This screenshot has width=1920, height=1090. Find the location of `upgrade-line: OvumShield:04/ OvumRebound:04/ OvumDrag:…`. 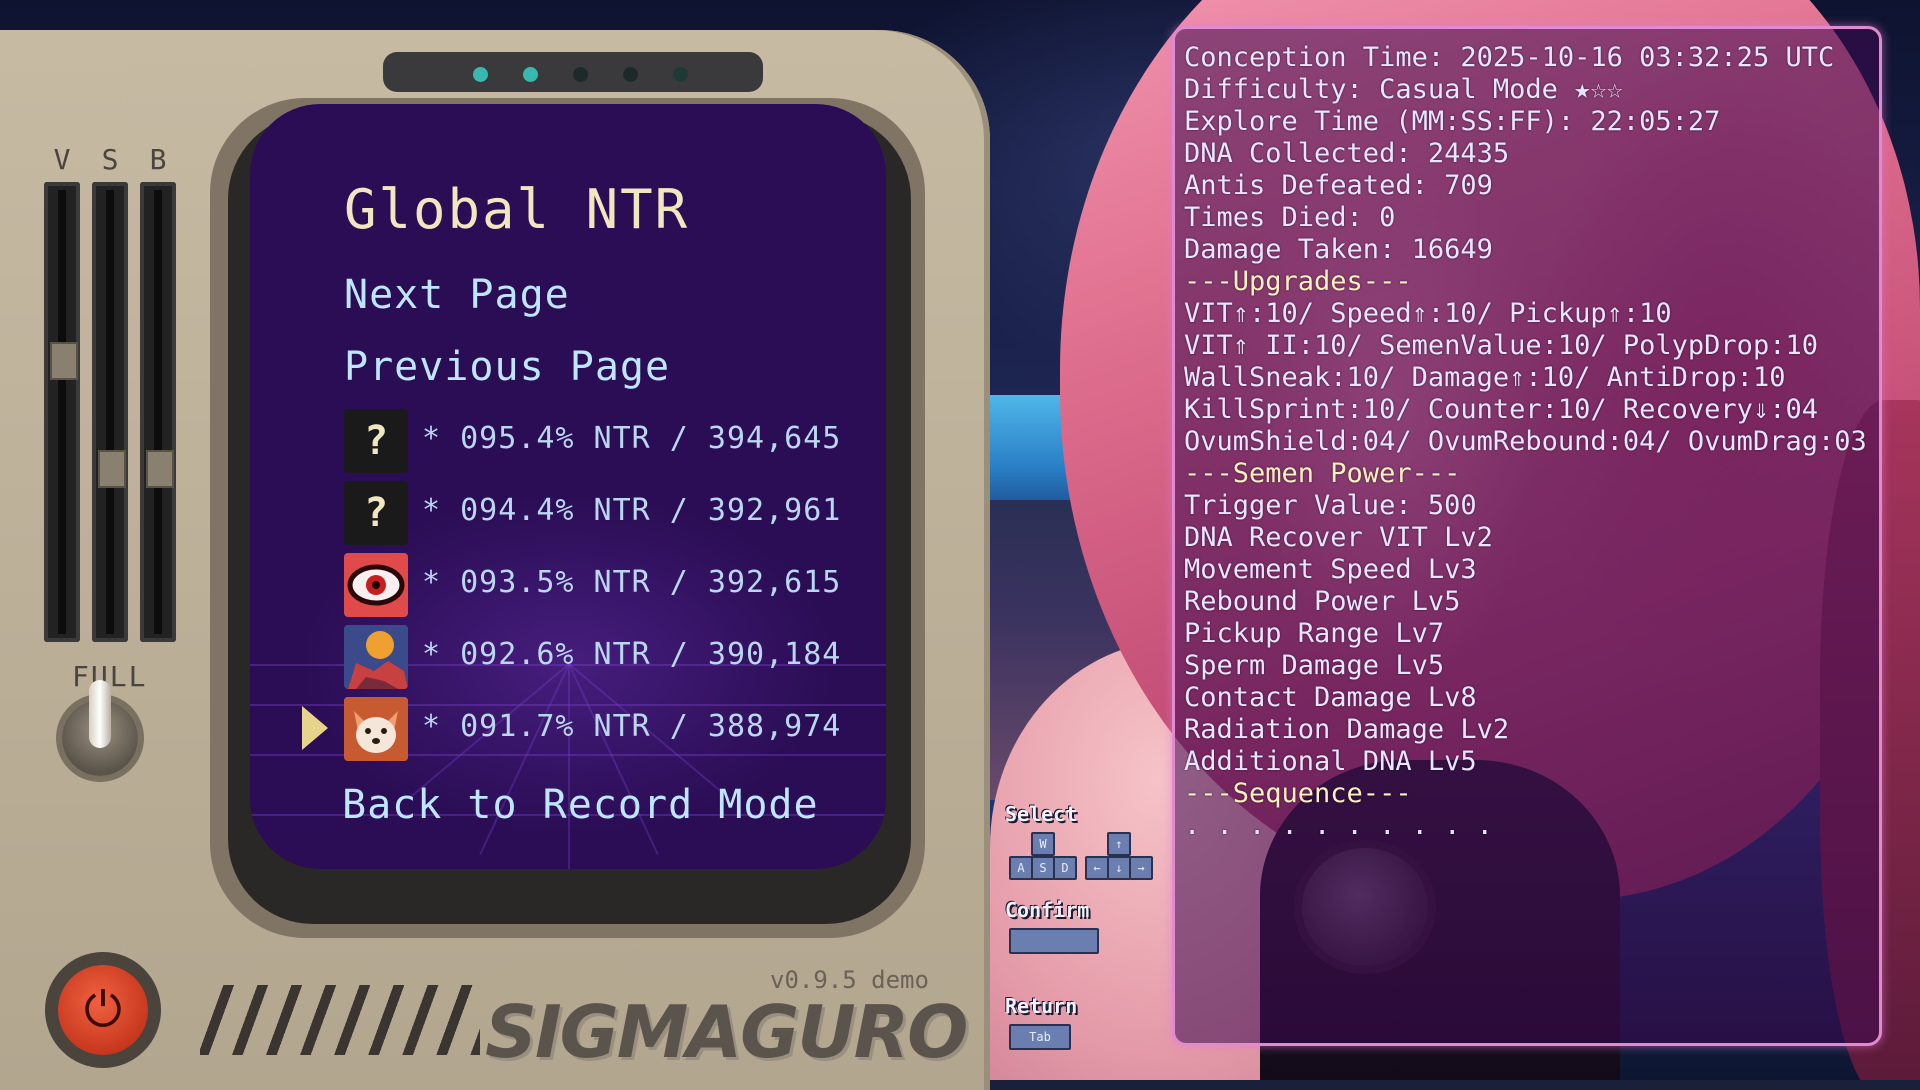

upgrade-line: OvumShield:04/ OvumRebound:04/ OvumDrag:… is located at coordinates (1525, 441).